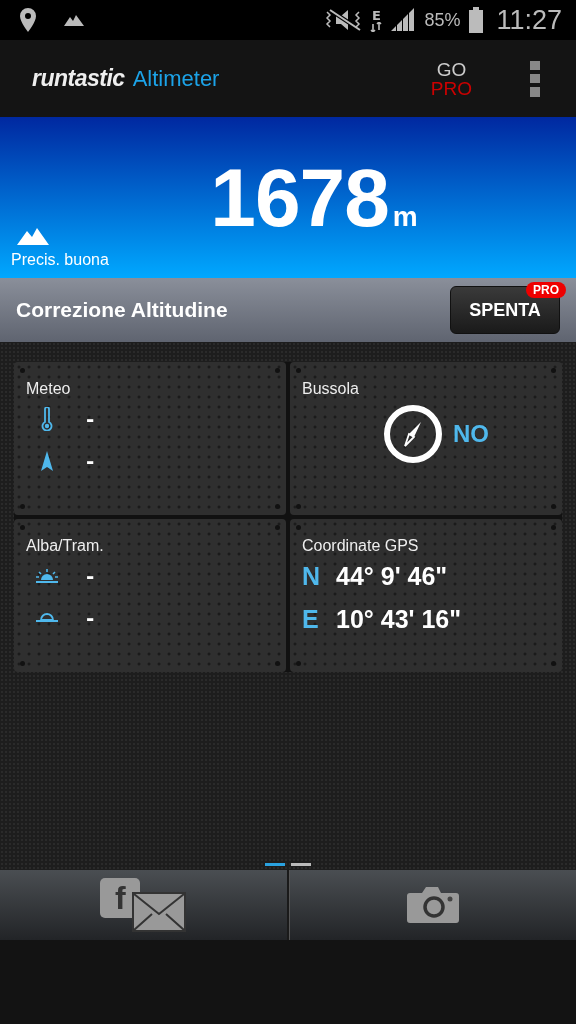 Image resolution: width=576 pixels, height=1024 pixels. I want to click on go-pro-button: GO PRO, so click(451, 78).